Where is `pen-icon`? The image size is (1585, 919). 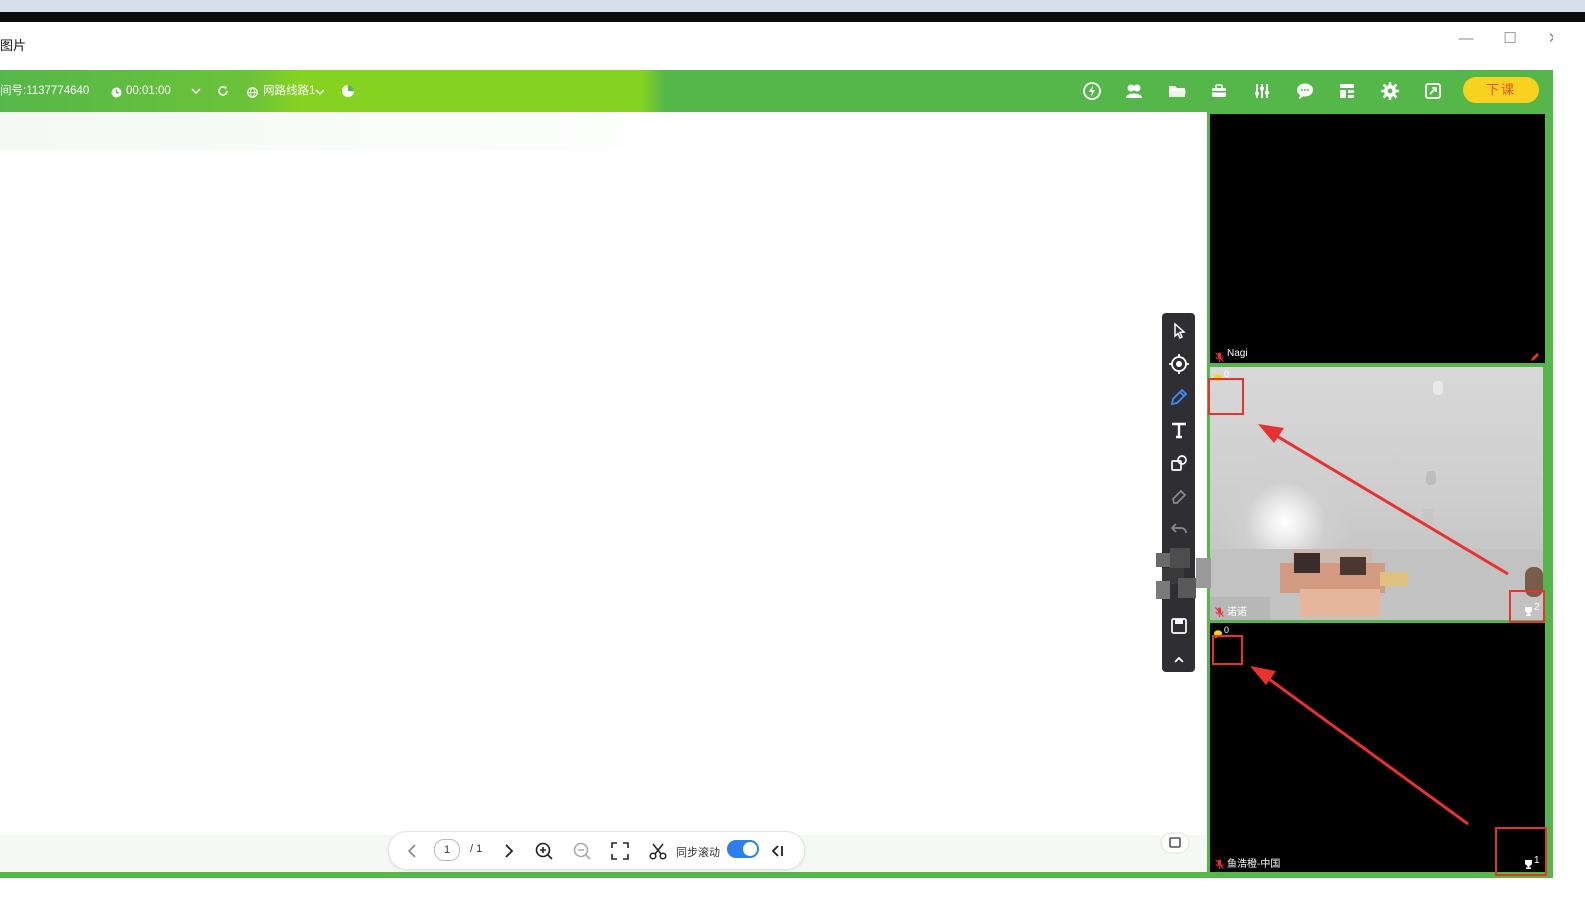 pen-icon is located at coordinates (1179, 397).